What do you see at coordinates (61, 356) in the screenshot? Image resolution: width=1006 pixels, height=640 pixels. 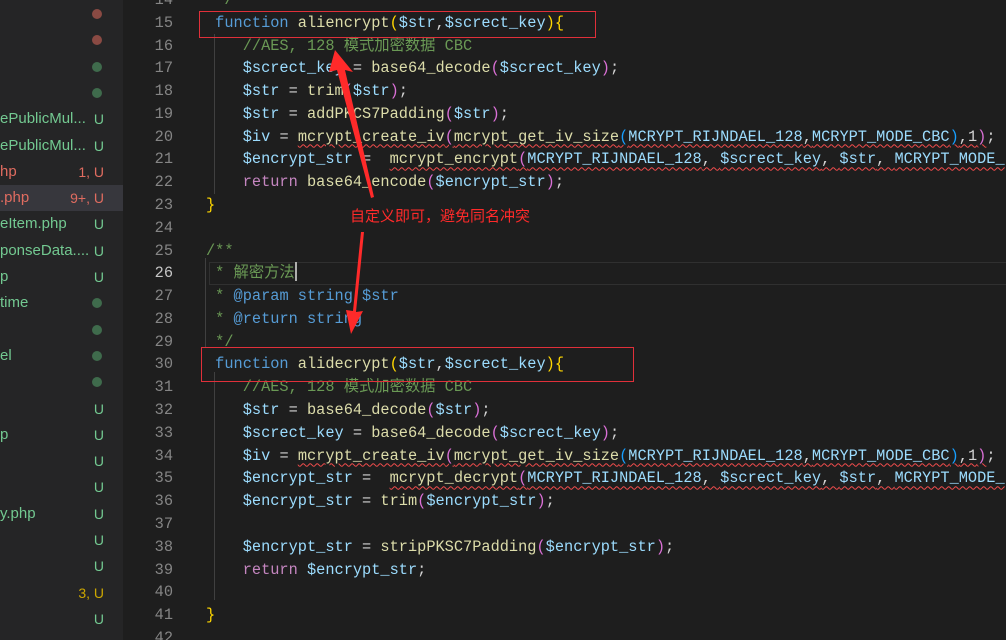 I see `file-item: el` at bounding box center [61, 356].